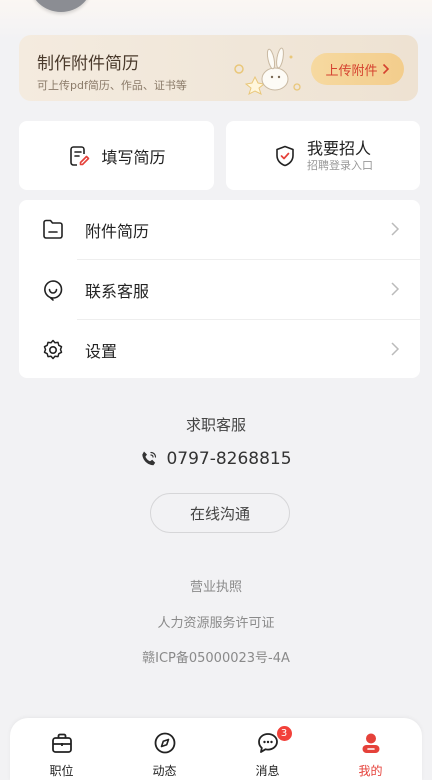  I want to click on menu-item-label: 联系客服, so click(117, 291).